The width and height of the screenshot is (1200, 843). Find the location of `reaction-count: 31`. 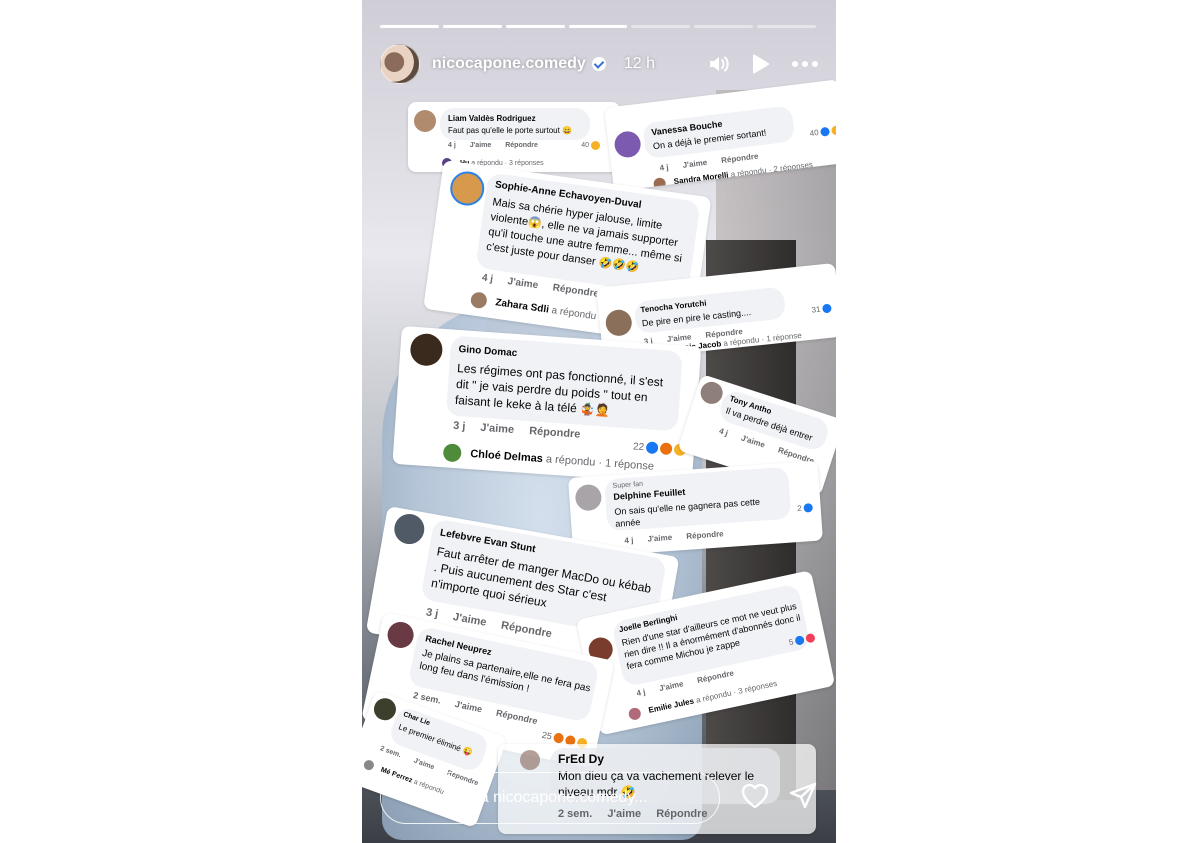

reaction-count: 31 is located at coordinates (816, 309).